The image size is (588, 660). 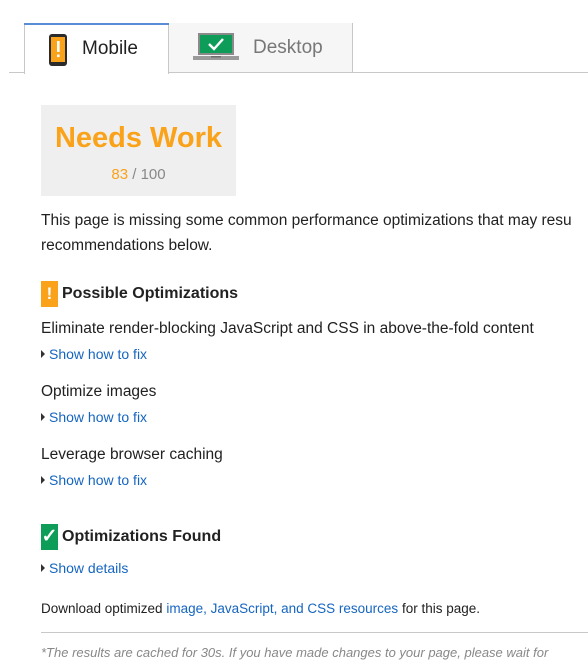 I want to click on possible-optimizations-title: Possible Optimizations, so click(x=150, y=293).